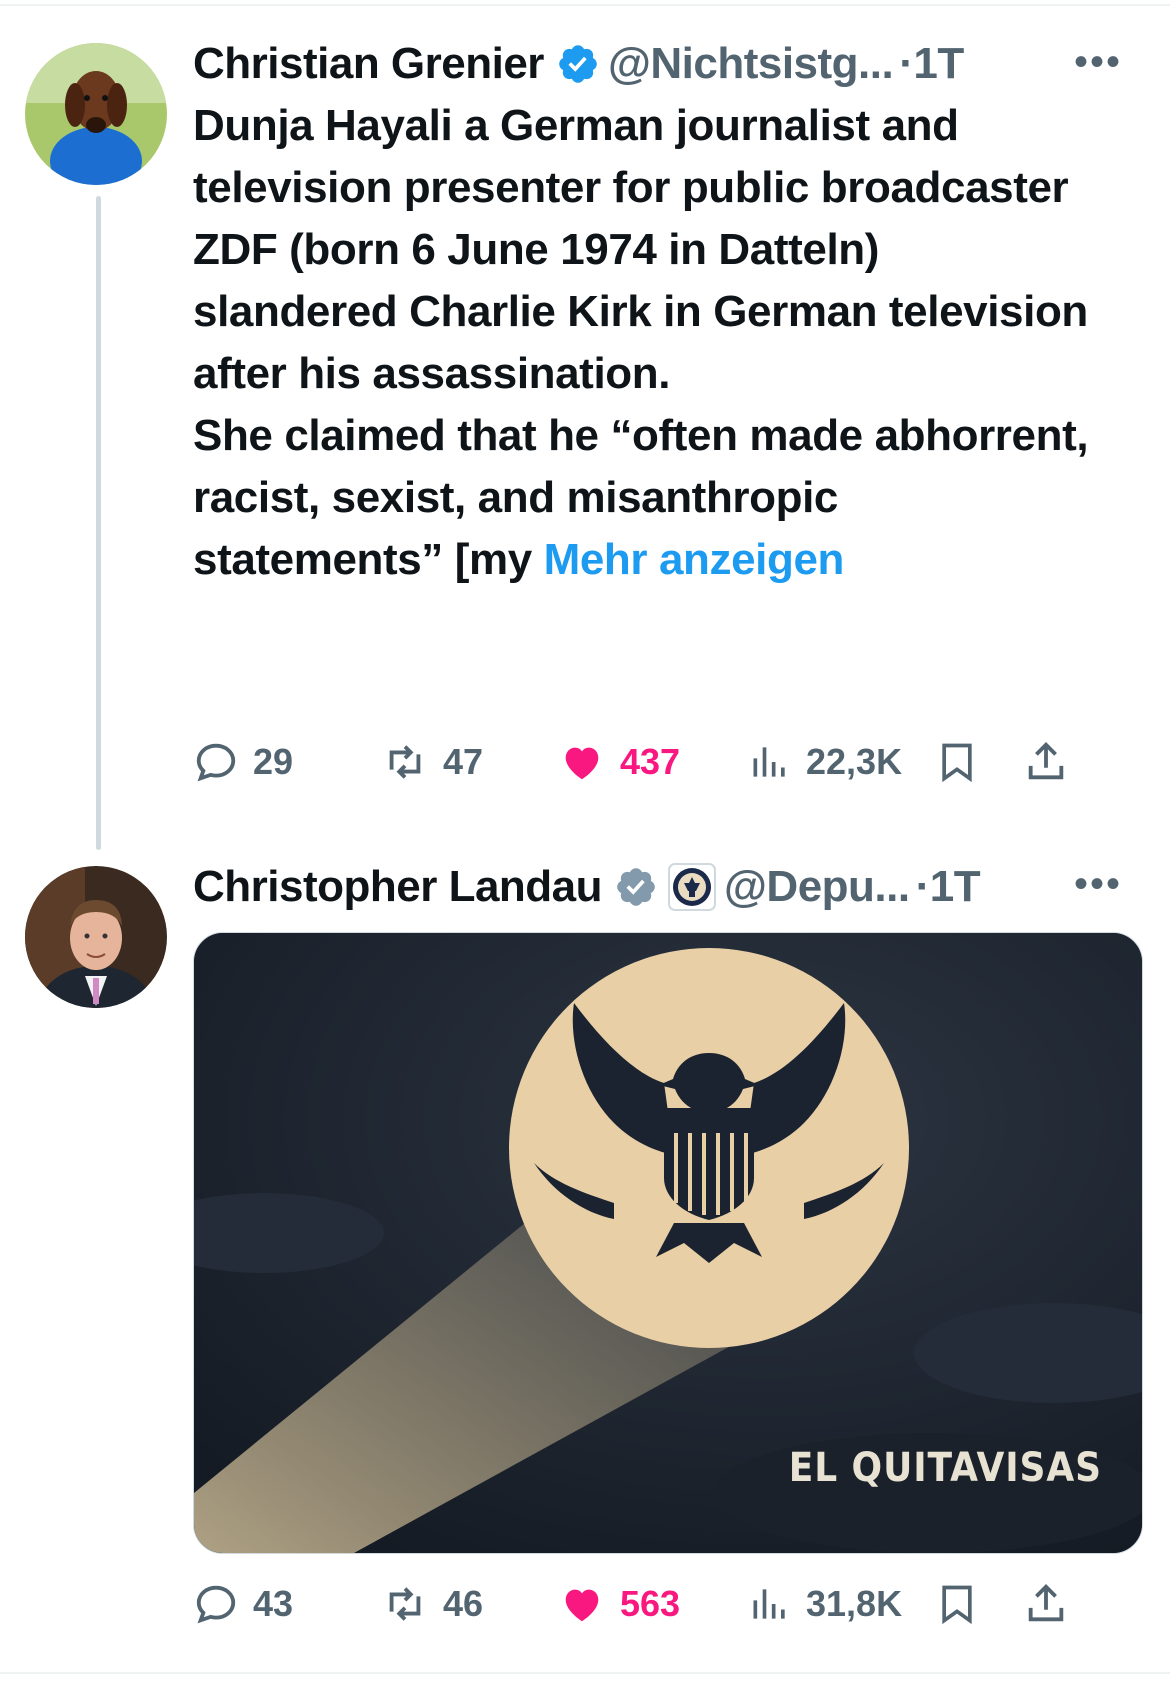 This screenshot has height=1684, width=1170. What do you see at coordinates (98, 523) in the screenshot?
I see `thread-connector-line` at bounding box center [98, 523].